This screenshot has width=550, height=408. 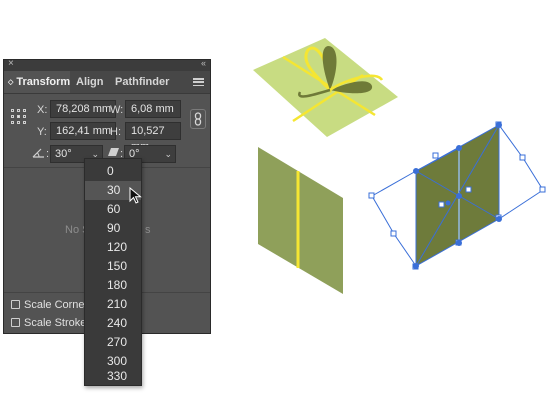 I want to click on tab-align-label: Align, so click(x=90, y=82).